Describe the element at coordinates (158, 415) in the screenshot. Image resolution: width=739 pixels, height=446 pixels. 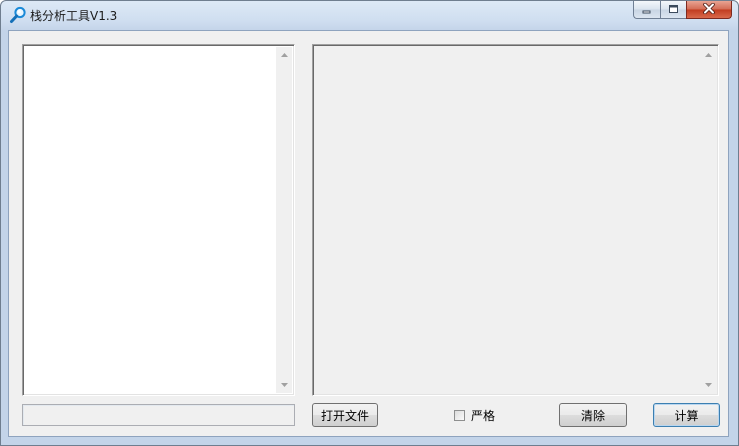
I see `status-field` at that location.